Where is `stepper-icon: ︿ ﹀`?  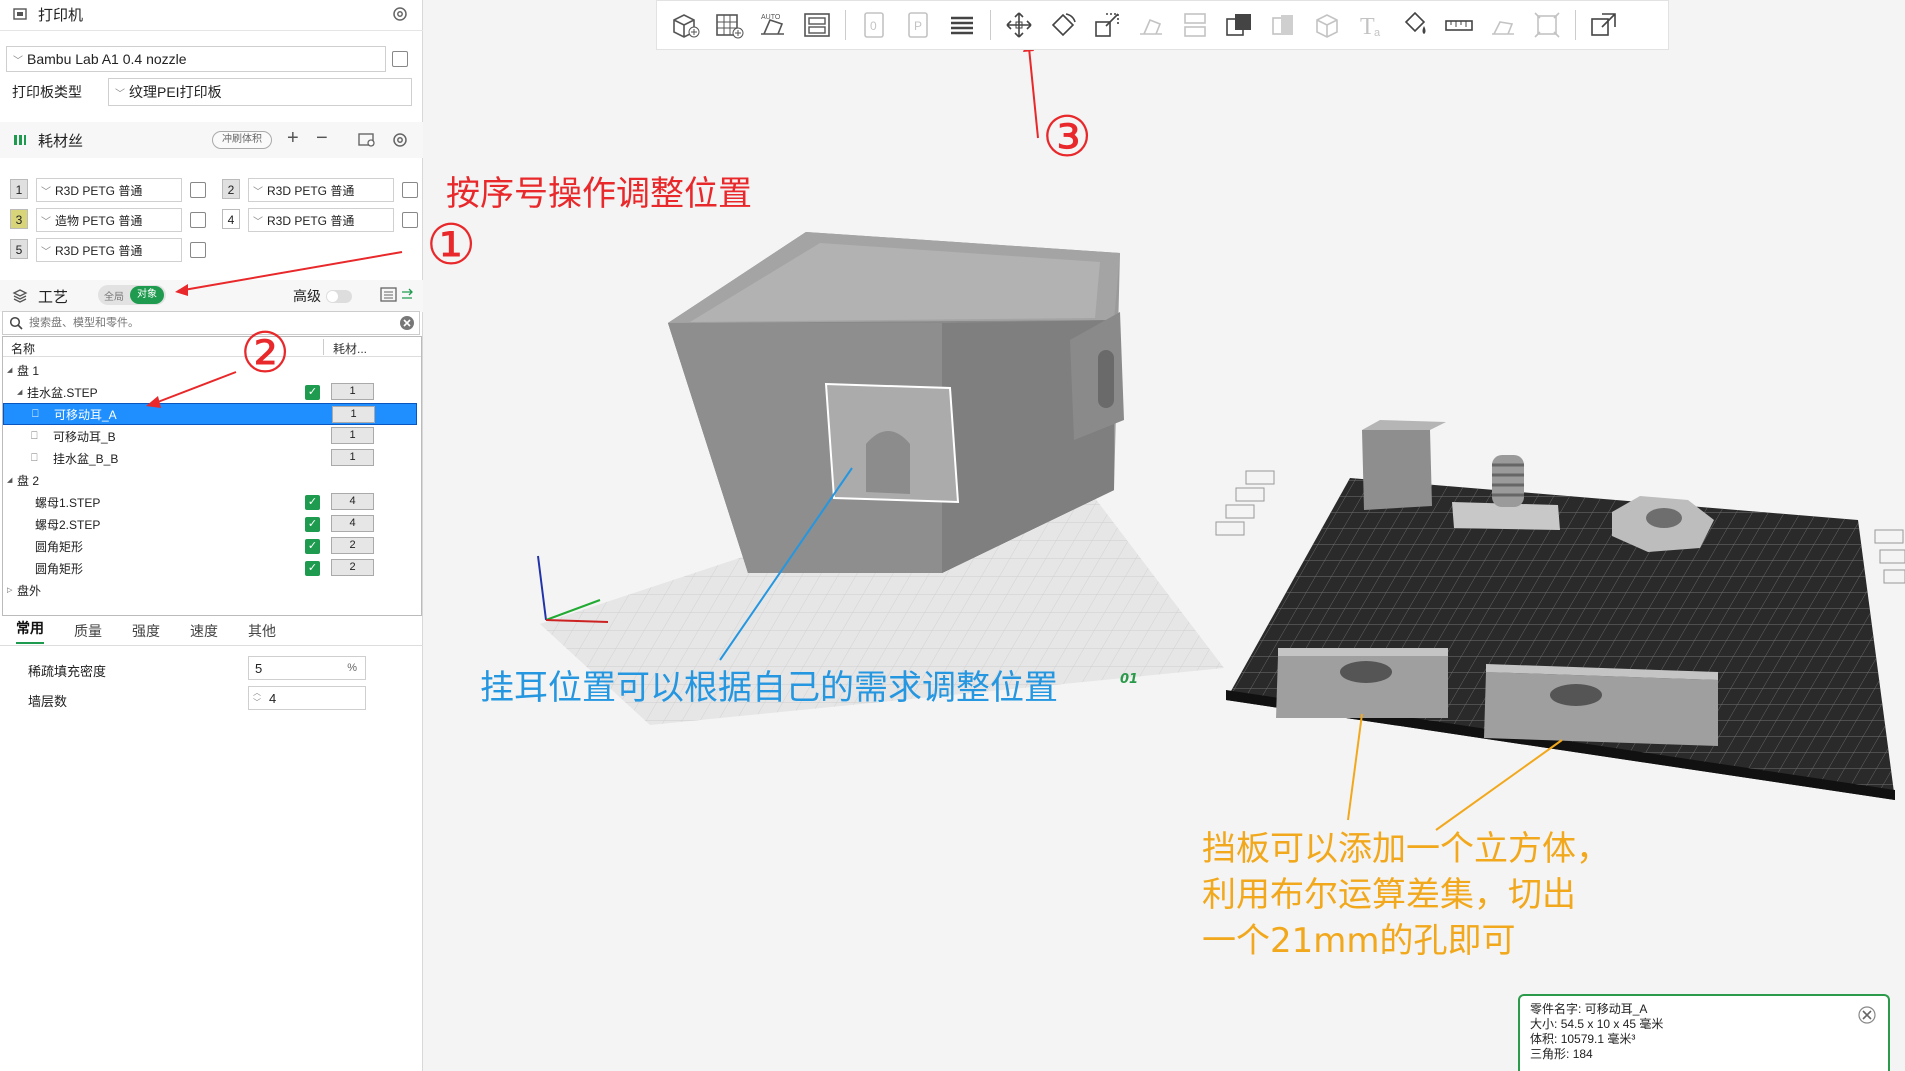
stepper-icon: ︿ ﹀ is located at coordinates (257, 698).